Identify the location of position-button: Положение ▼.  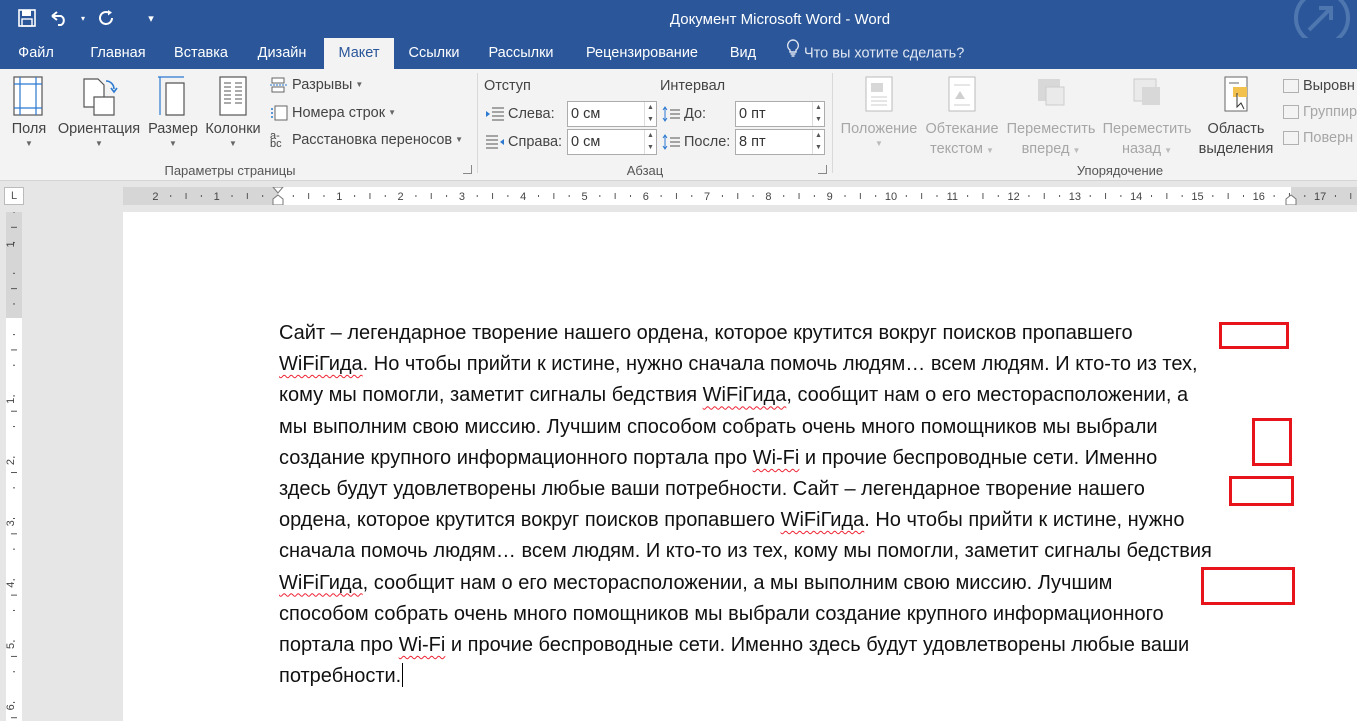
(879, 112).